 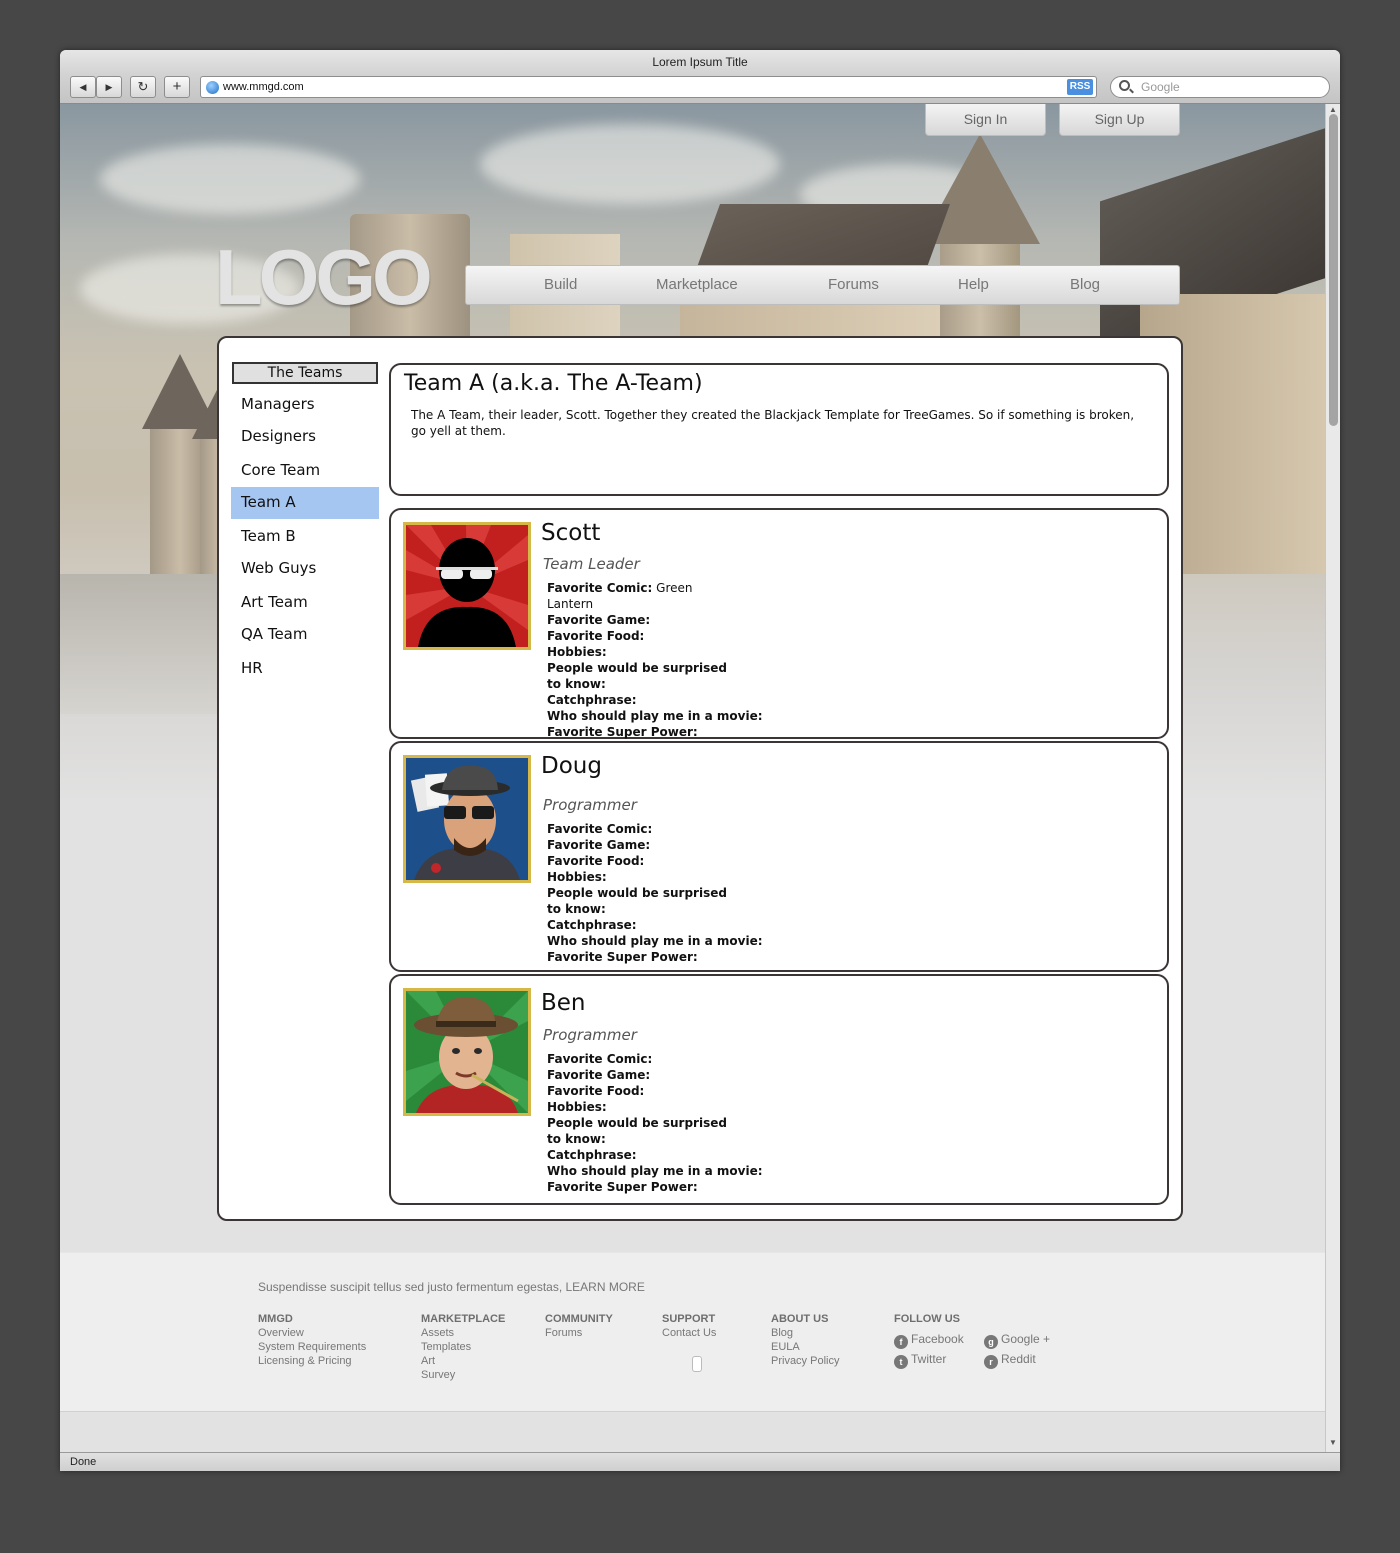 I want to click on reddit-link: r Reddit, so click(x=1010, y=1360).